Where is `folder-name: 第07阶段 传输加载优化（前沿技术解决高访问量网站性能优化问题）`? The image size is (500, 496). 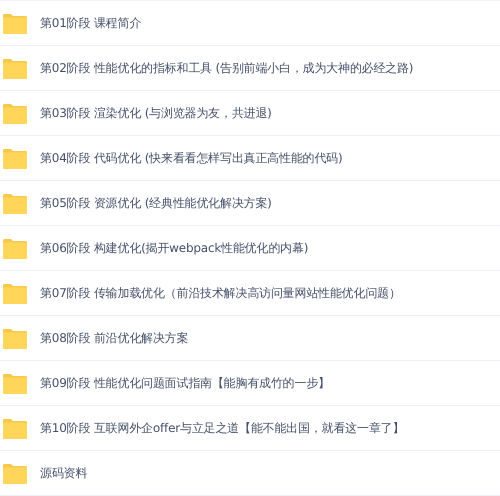
folder-name: 第07阶段 传输加载优化（前沿技术解决高访问量网站性能优化问题） is located at coordinates (220, 293).